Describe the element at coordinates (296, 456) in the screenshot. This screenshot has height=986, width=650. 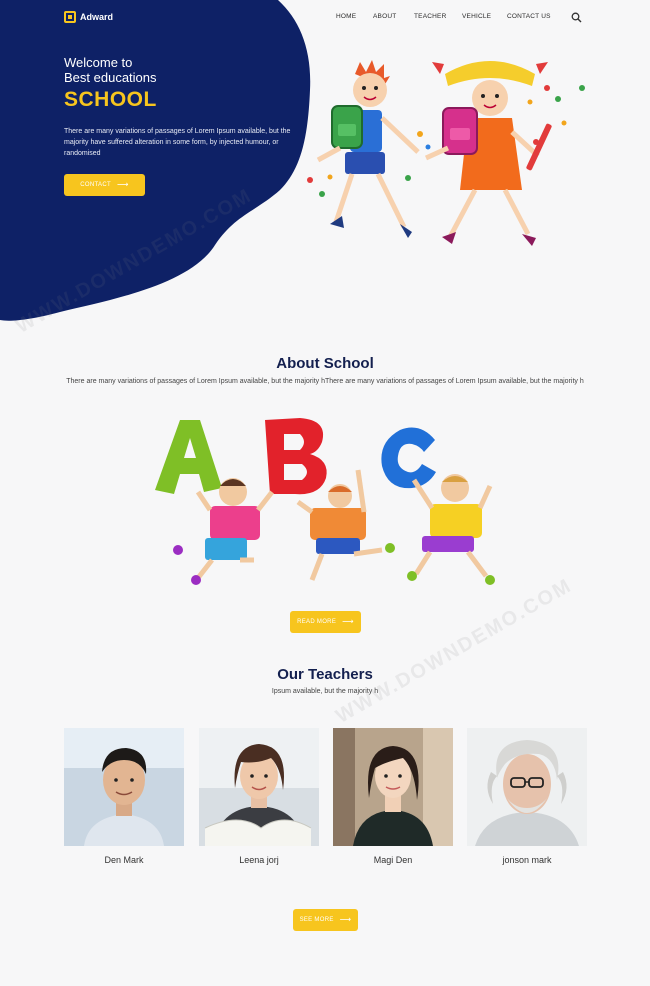
I see `letter-b` at that location.